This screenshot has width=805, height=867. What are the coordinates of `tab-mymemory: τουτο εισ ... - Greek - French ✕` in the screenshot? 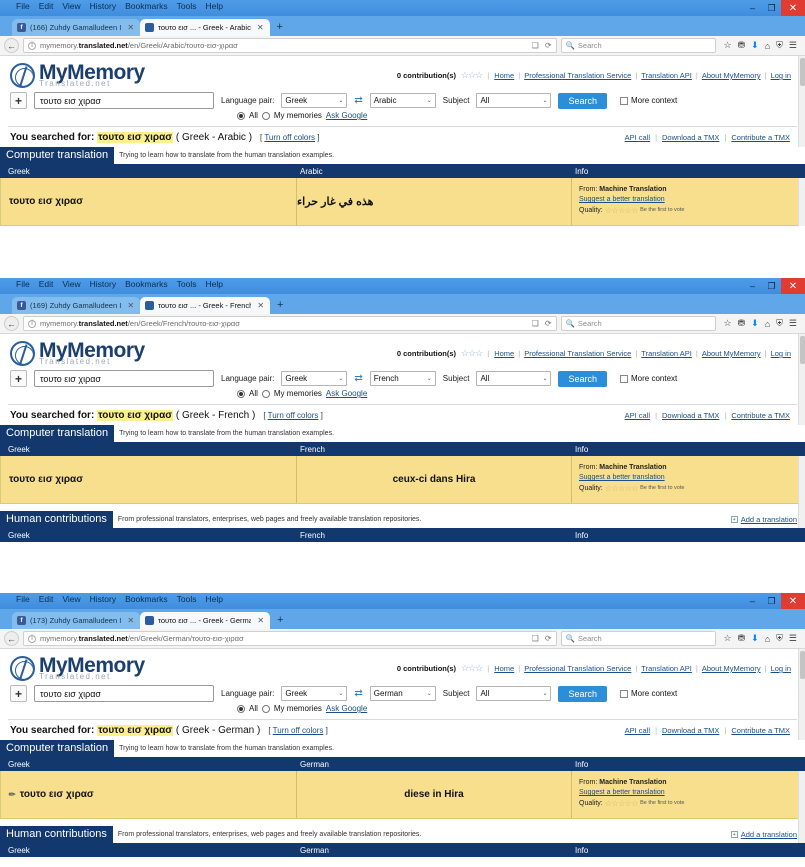 It's located at (205, 305).